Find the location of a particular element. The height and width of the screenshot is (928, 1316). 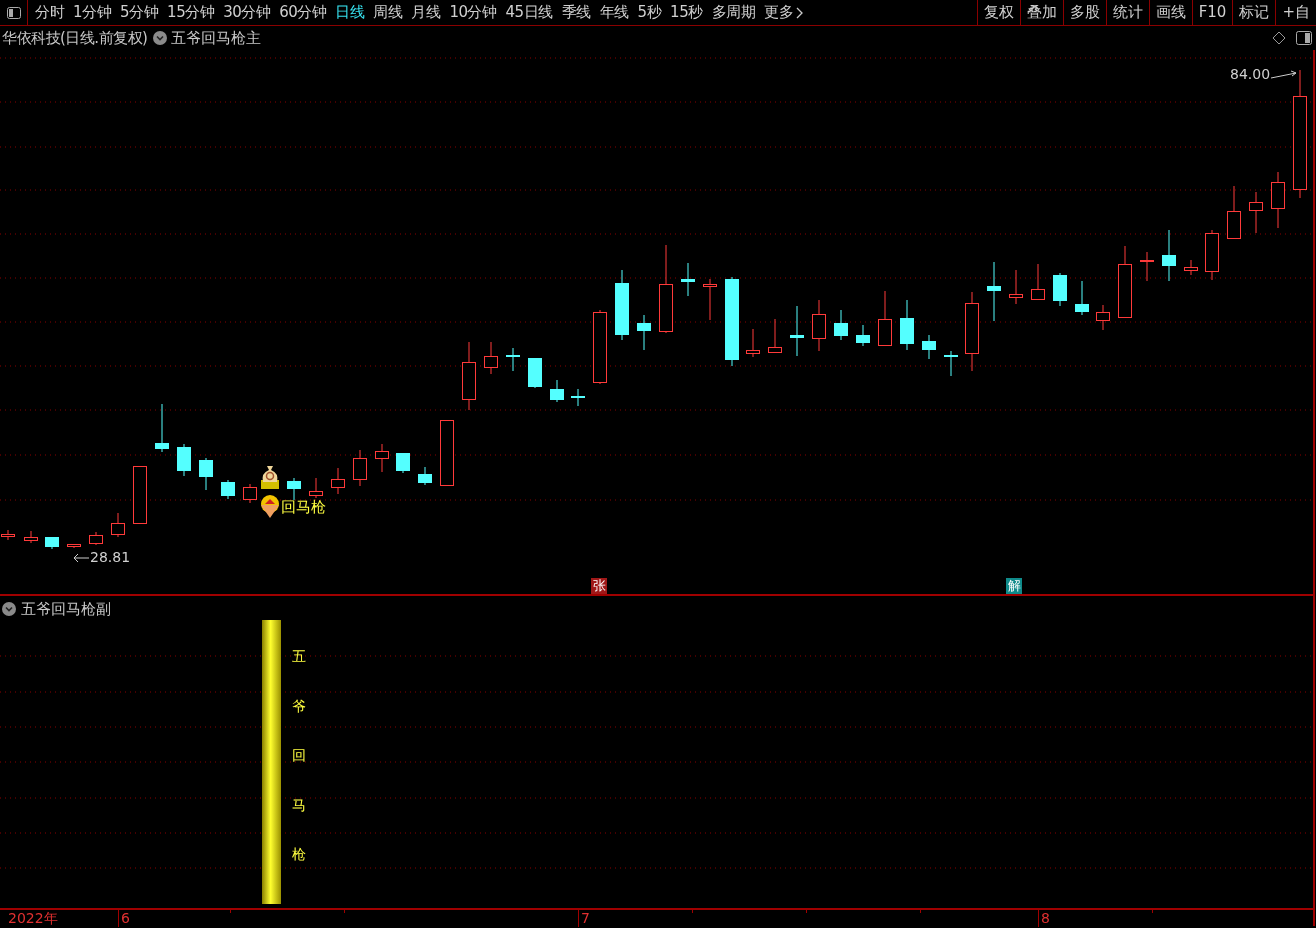

indicator-name: 五爷回马枪主 is located at coordinates (216, 38).